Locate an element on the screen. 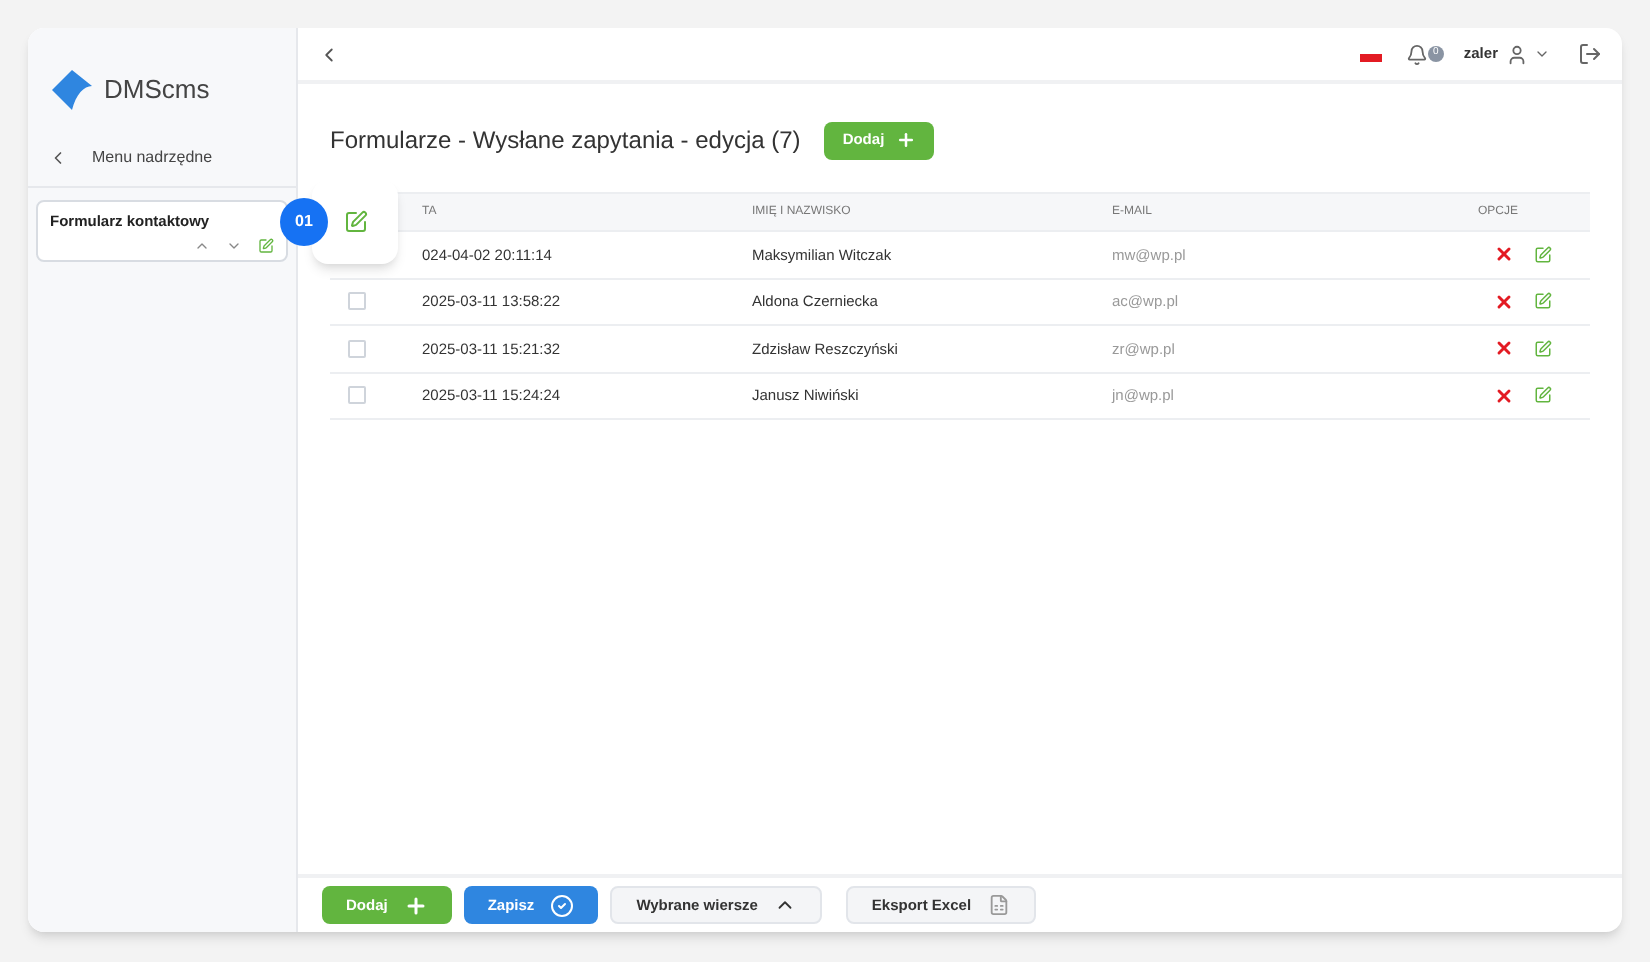  page-title: Formularze - Wysłane zapytania - edycja (7) is located at coordinates (565, 141).